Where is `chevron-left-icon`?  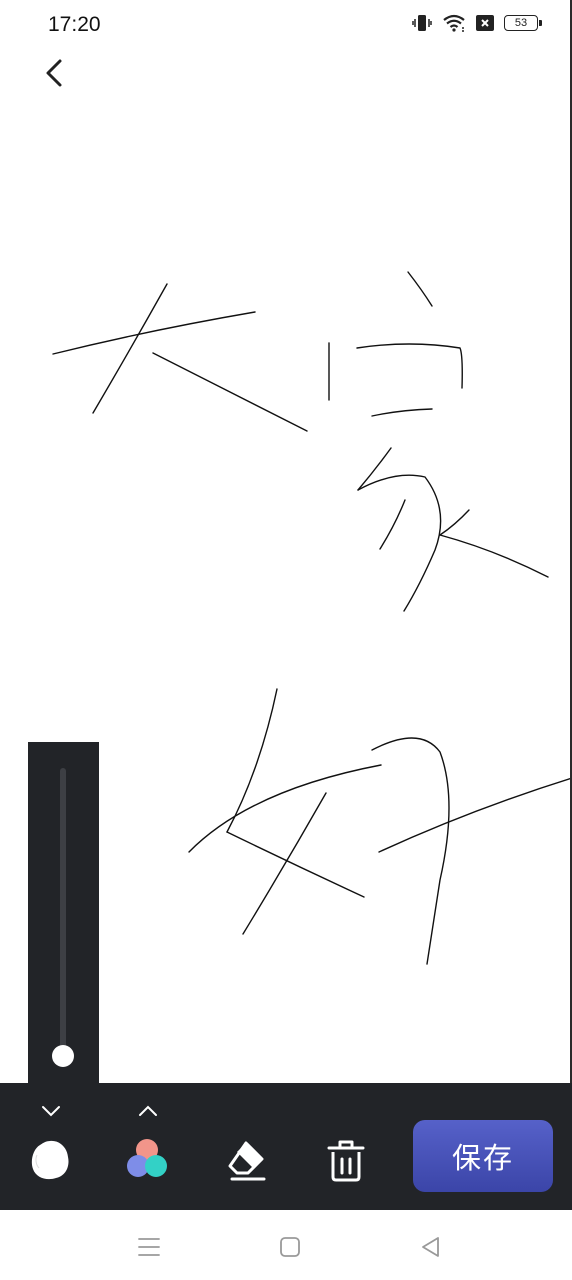
chevron-left-icon is located at coordinates (54, 73).